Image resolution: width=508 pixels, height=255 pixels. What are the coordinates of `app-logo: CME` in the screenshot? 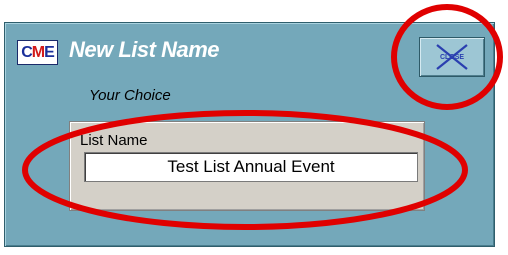 It's located at (37, 52).